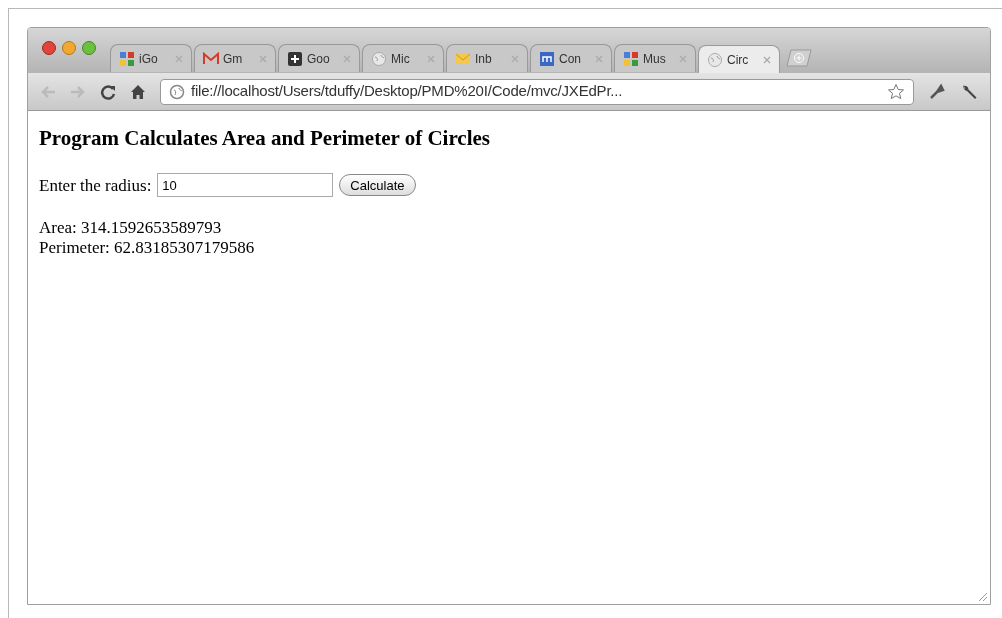 The image size is (1002, 618). I want to click on tab-title: Circ, so click(738, 60).